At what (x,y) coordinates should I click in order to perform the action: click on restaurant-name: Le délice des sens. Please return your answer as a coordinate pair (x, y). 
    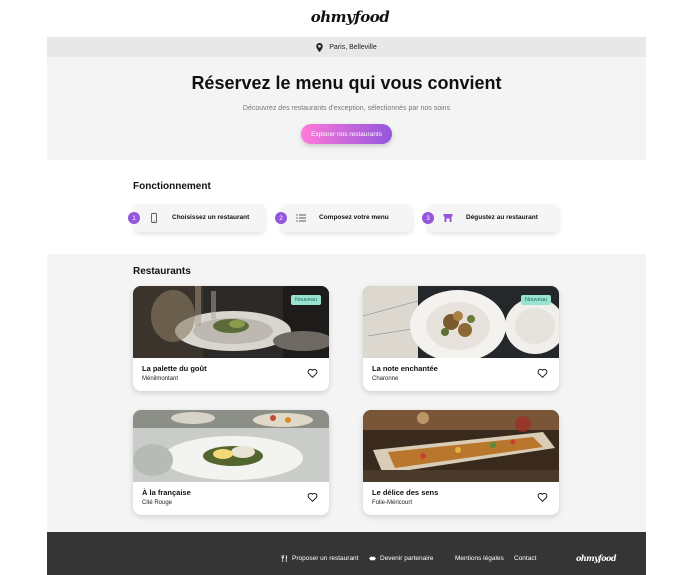
    Looking at the image, I should click on (405, 492).